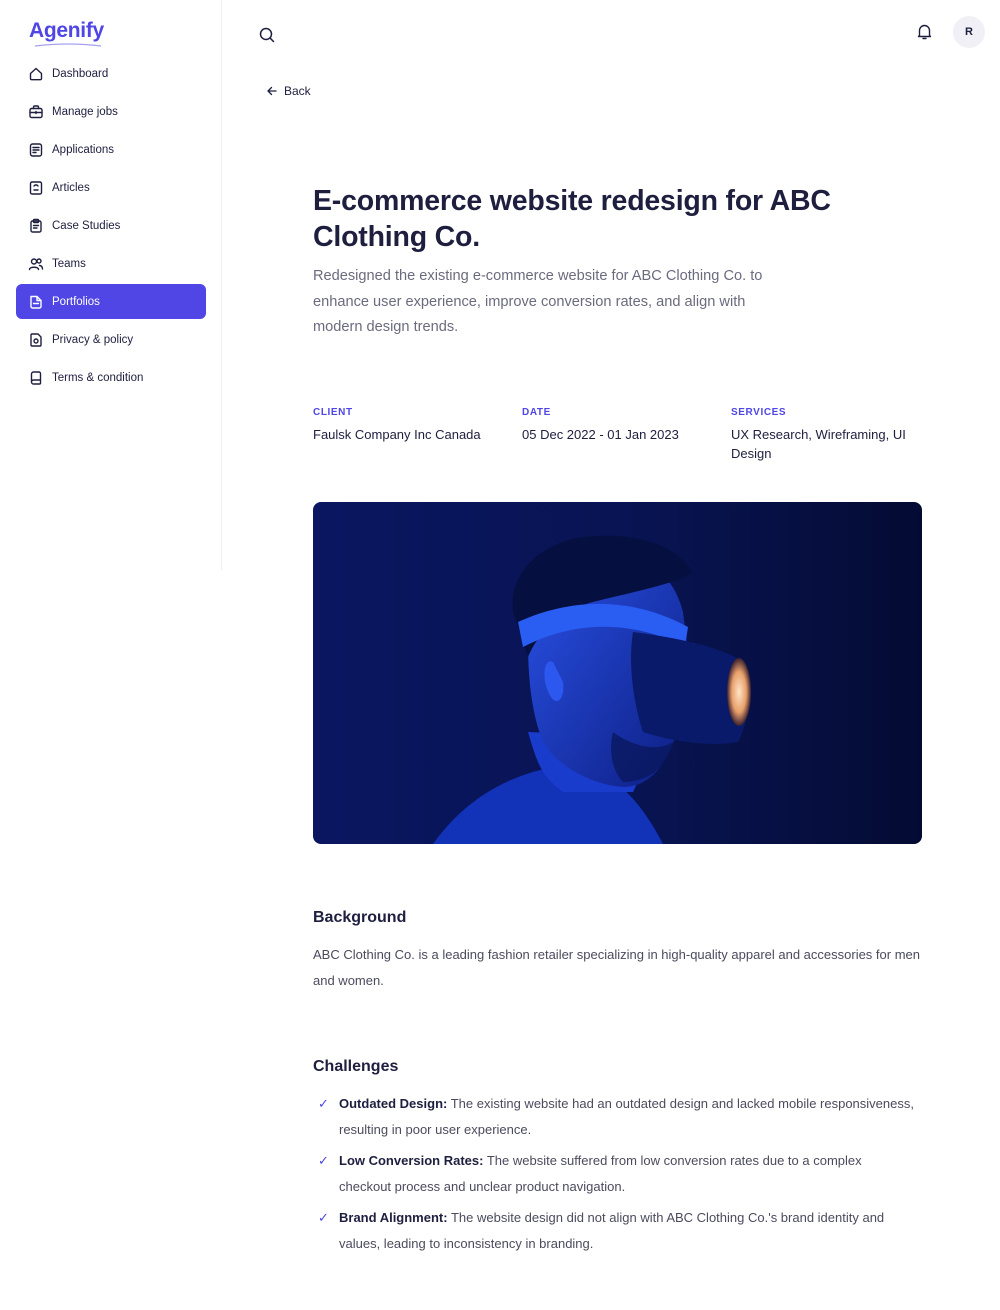  Describe the element at coordinates (356, 1066) in the screenshot. I see `challenges-heading: Challenges` at that location.